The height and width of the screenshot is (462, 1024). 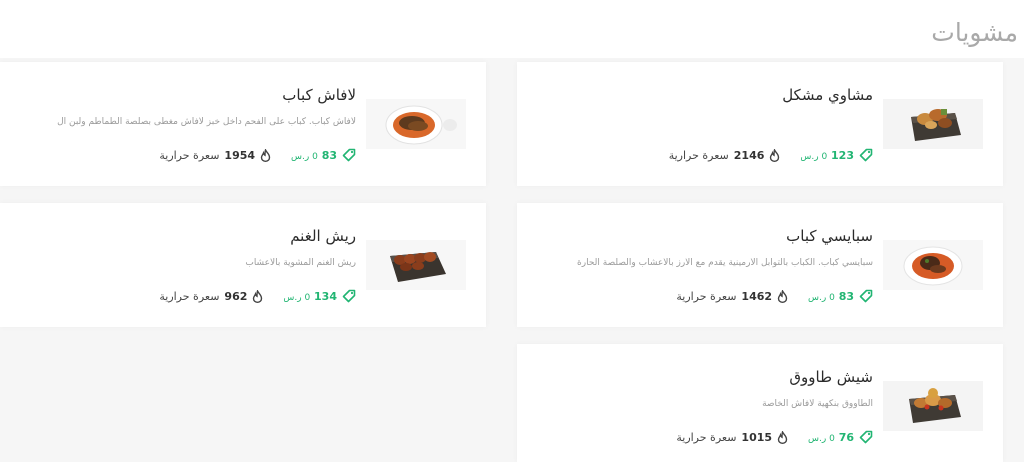 What do you see at coordinates (512, 35) in the screenshot?
I see `section-header` at bounding box center [512, 35].